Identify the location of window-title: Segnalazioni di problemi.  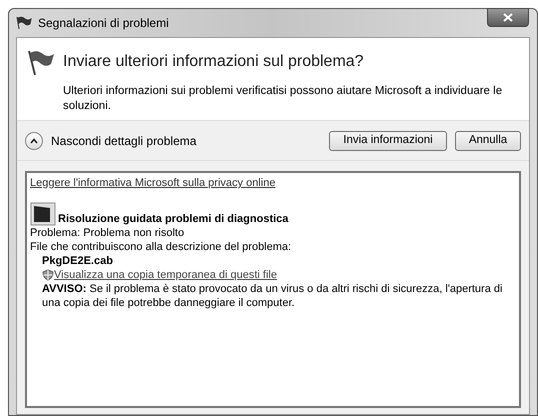
(103, 23).